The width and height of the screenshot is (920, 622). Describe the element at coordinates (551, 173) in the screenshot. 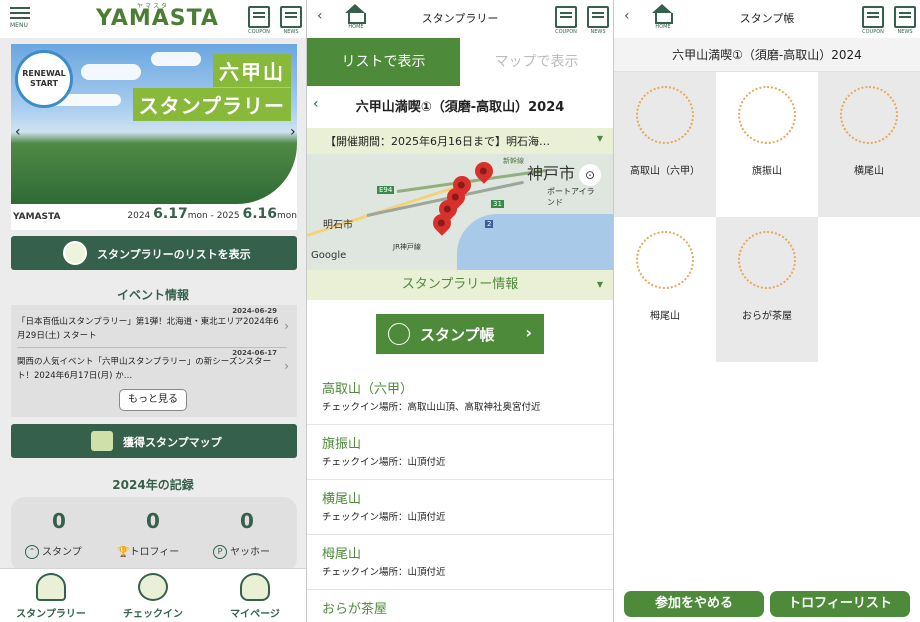

I see `map-label-kobe: 神戸市` at that location.